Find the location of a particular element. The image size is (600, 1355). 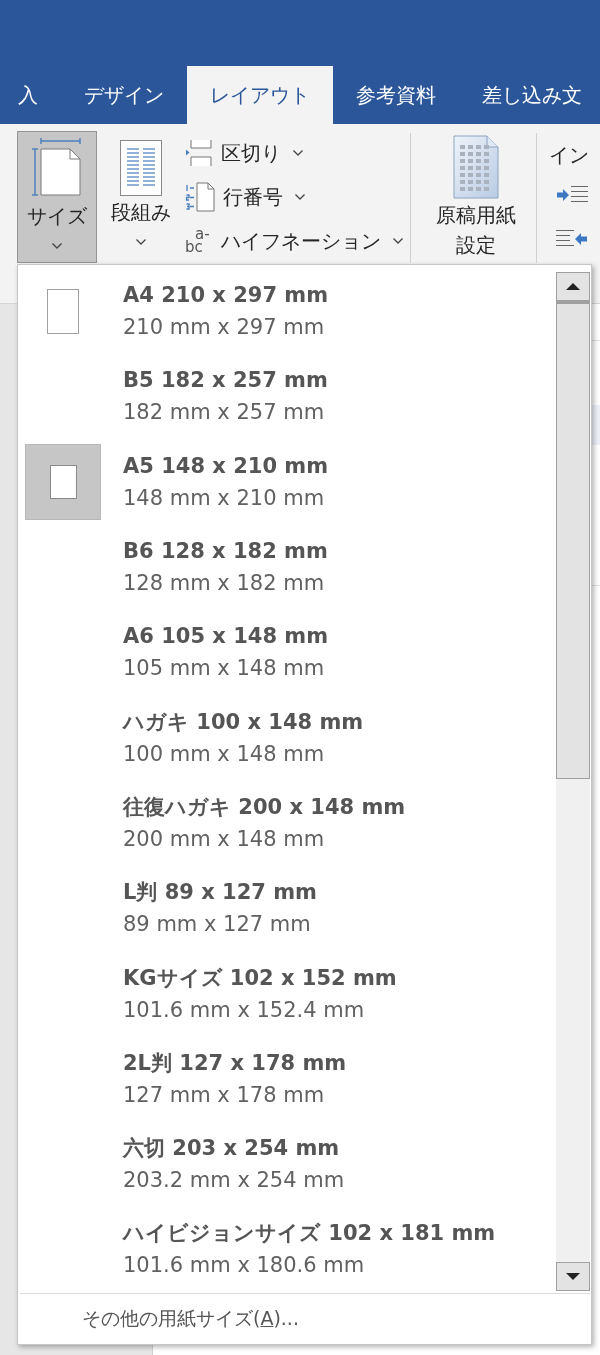

scrollbar-thumb is located at coordinates (573, 540).